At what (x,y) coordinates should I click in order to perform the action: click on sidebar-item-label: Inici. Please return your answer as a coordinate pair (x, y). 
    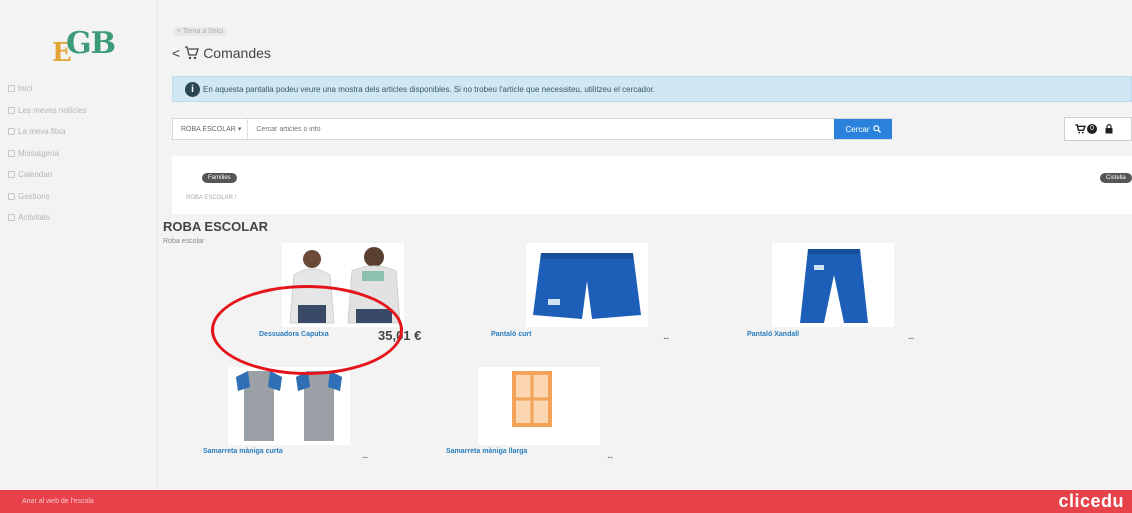
    Looking at the image, I should click on (25, 89).